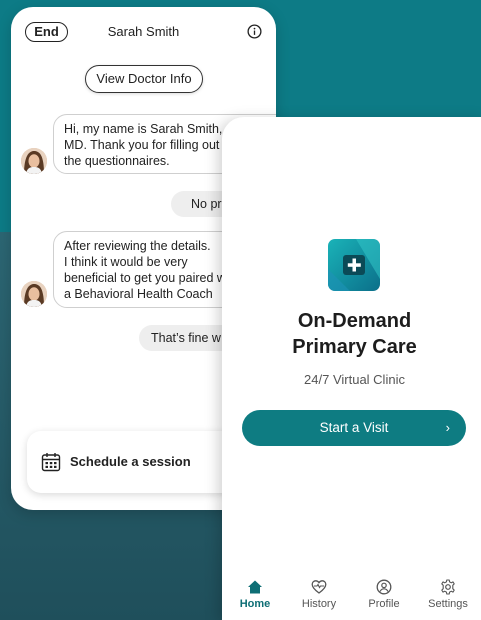  I want to click on schedule-session-label: Schedule a session, so click(130, 461).